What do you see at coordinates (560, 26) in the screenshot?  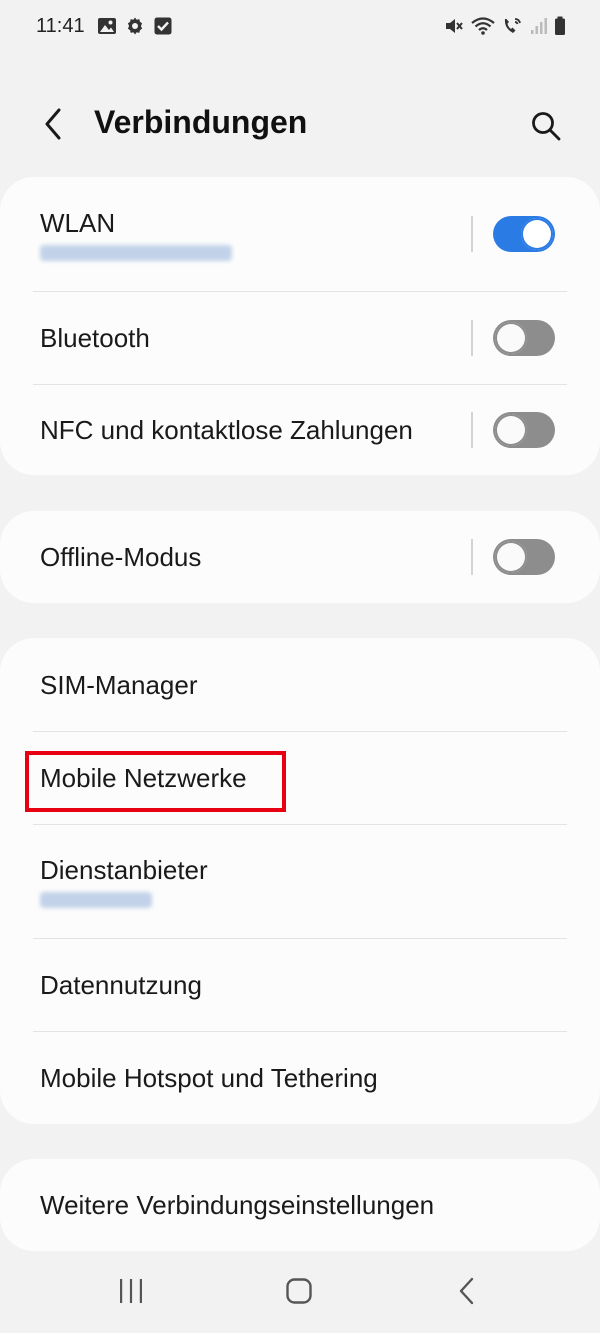 I see `battery-icon` at bounding box center [560, 26].